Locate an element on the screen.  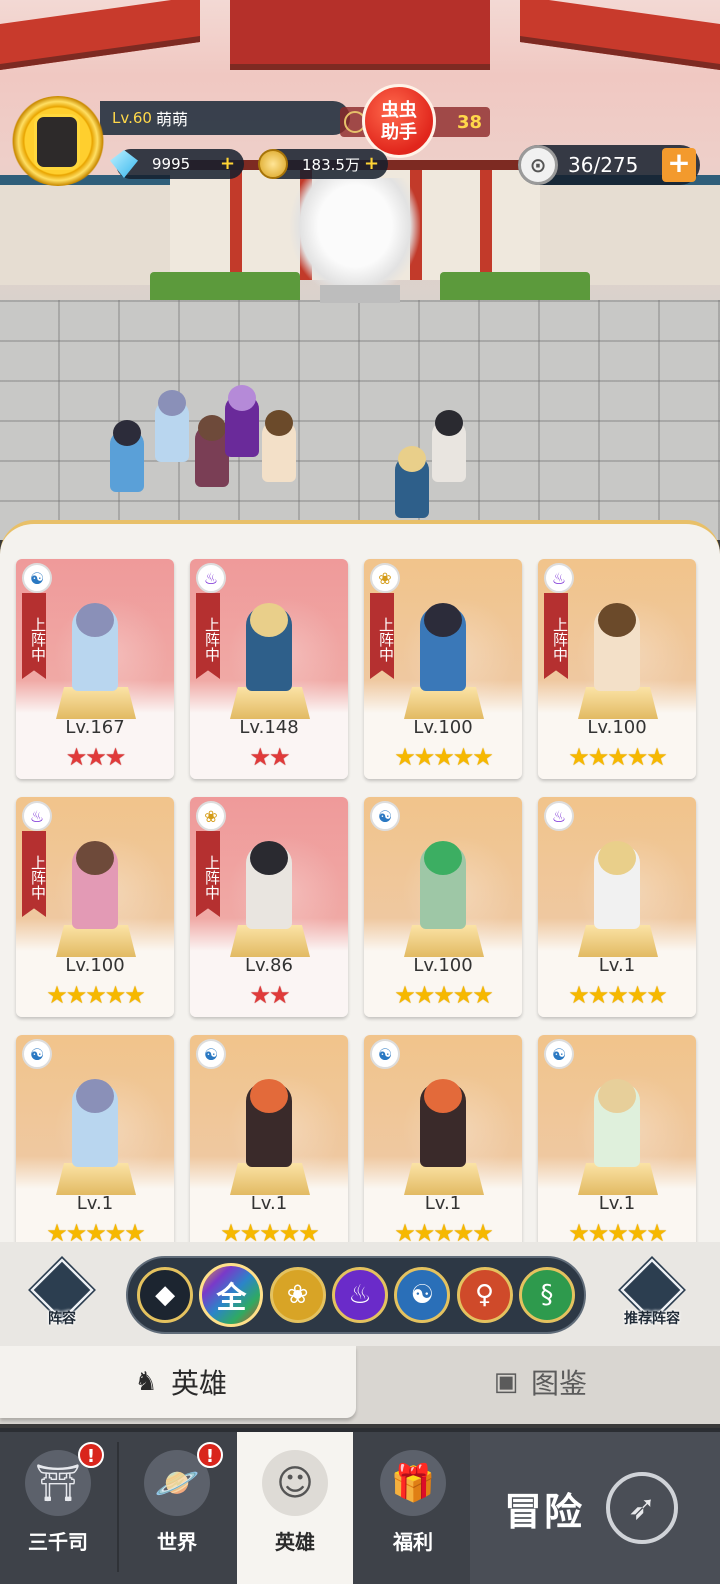
hero-card: ❀ 上阵中 Lv.86 ★★ is located at coordinates (269, 907).